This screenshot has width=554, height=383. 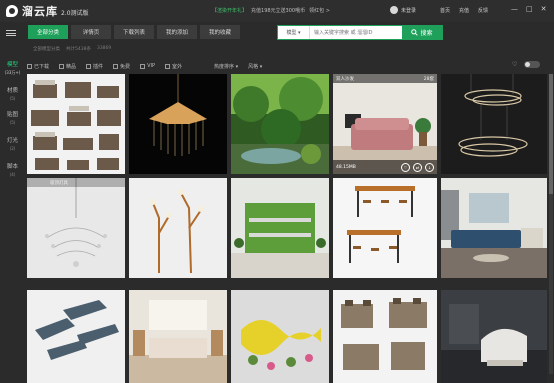 I want to click on filter-bar: 已下载 精品 插件 免费 VIP 室外 热度排序 ▾ 风格 ▾, so click(x=287, y=66).